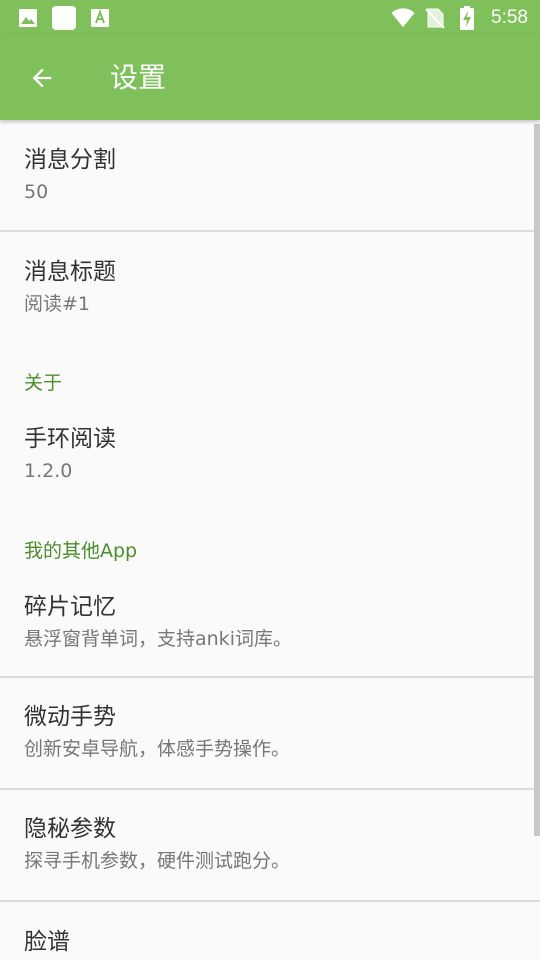  Describe the element at coordinates (403, 18) in the screenshot. I see `wifi-icon` at that location.